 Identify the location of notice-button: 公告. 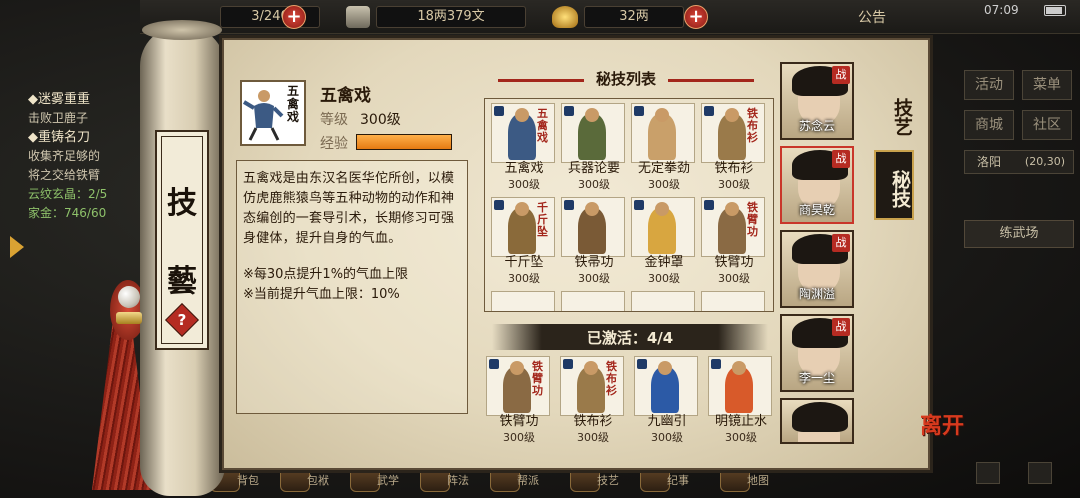
(872, 17).